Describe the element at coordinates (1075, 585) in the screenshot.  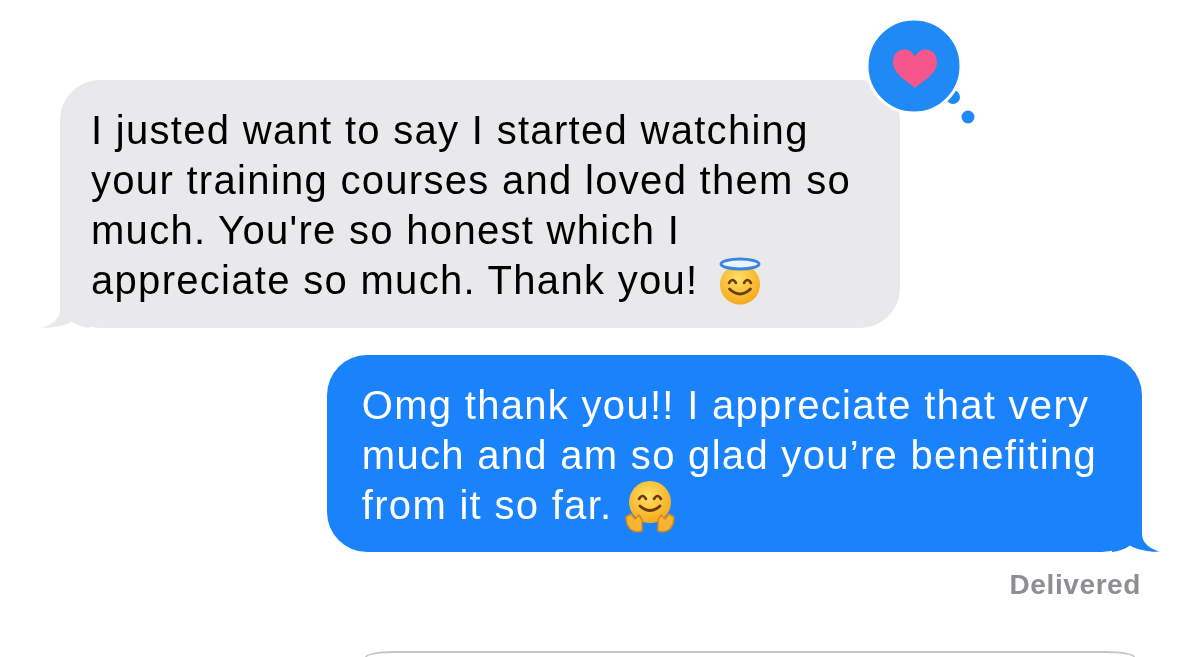
I see `delivery-status: Delivered` at that location.